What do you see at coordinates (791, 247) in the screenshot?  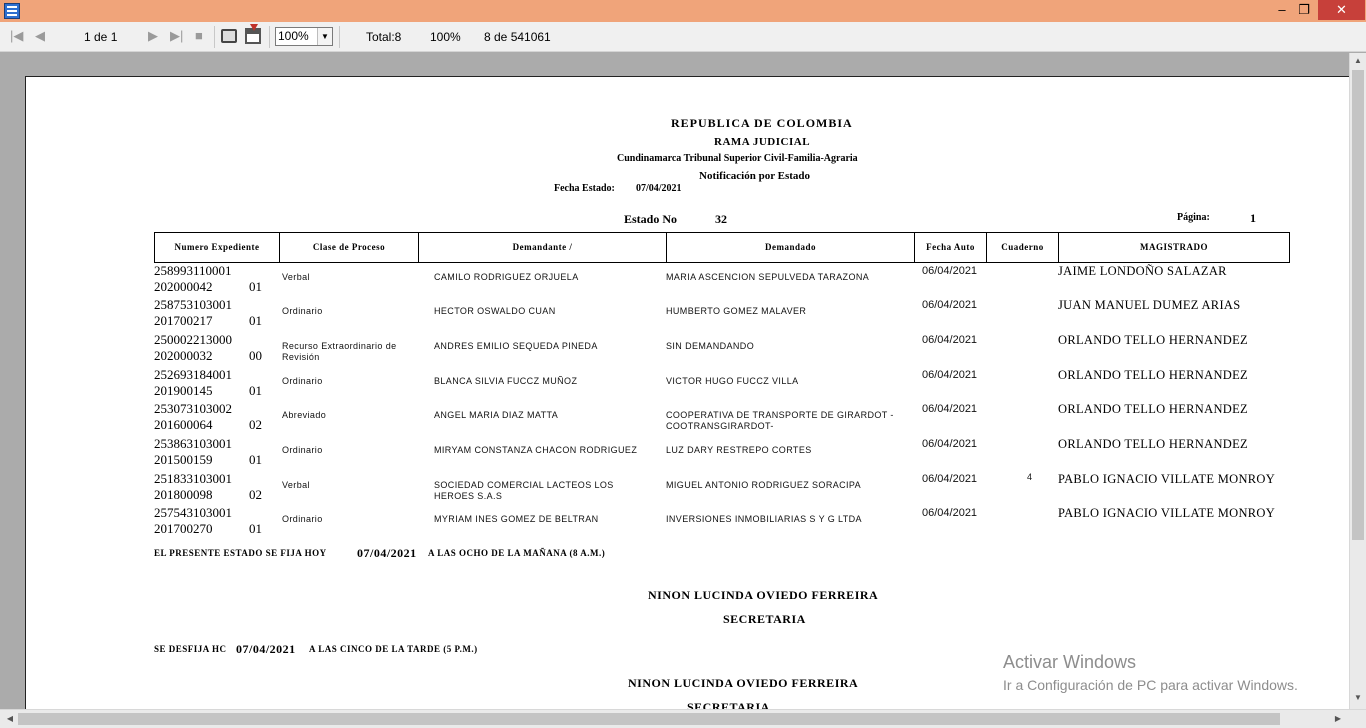 I see `col-header-demandado: Demandado` at bounding box center [791, 247].